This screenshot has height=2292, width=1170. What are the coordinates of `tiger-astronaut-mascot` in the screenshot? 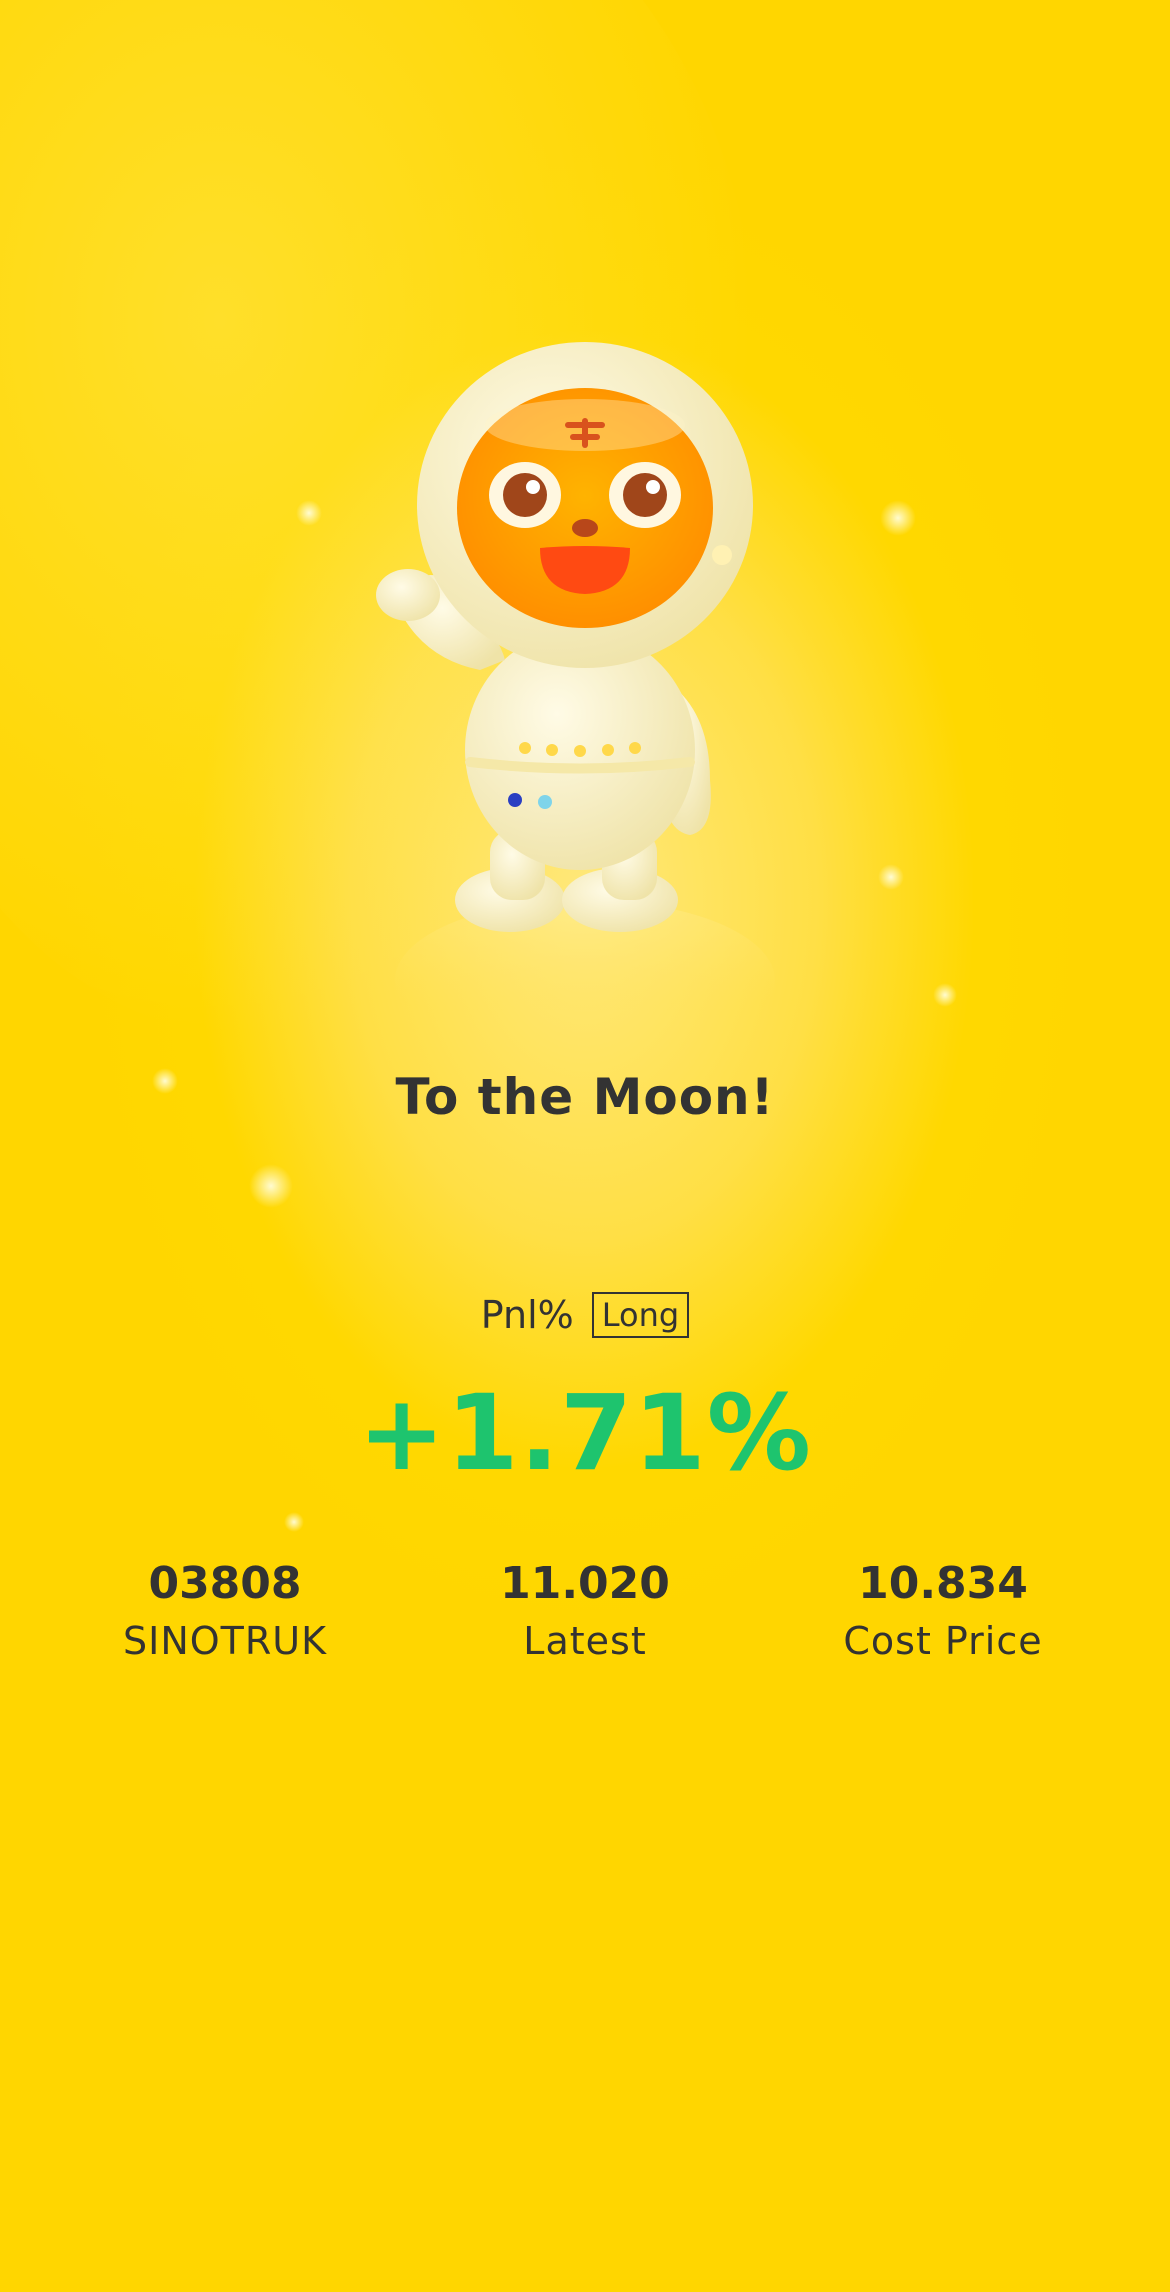 It's located at (575, 676).